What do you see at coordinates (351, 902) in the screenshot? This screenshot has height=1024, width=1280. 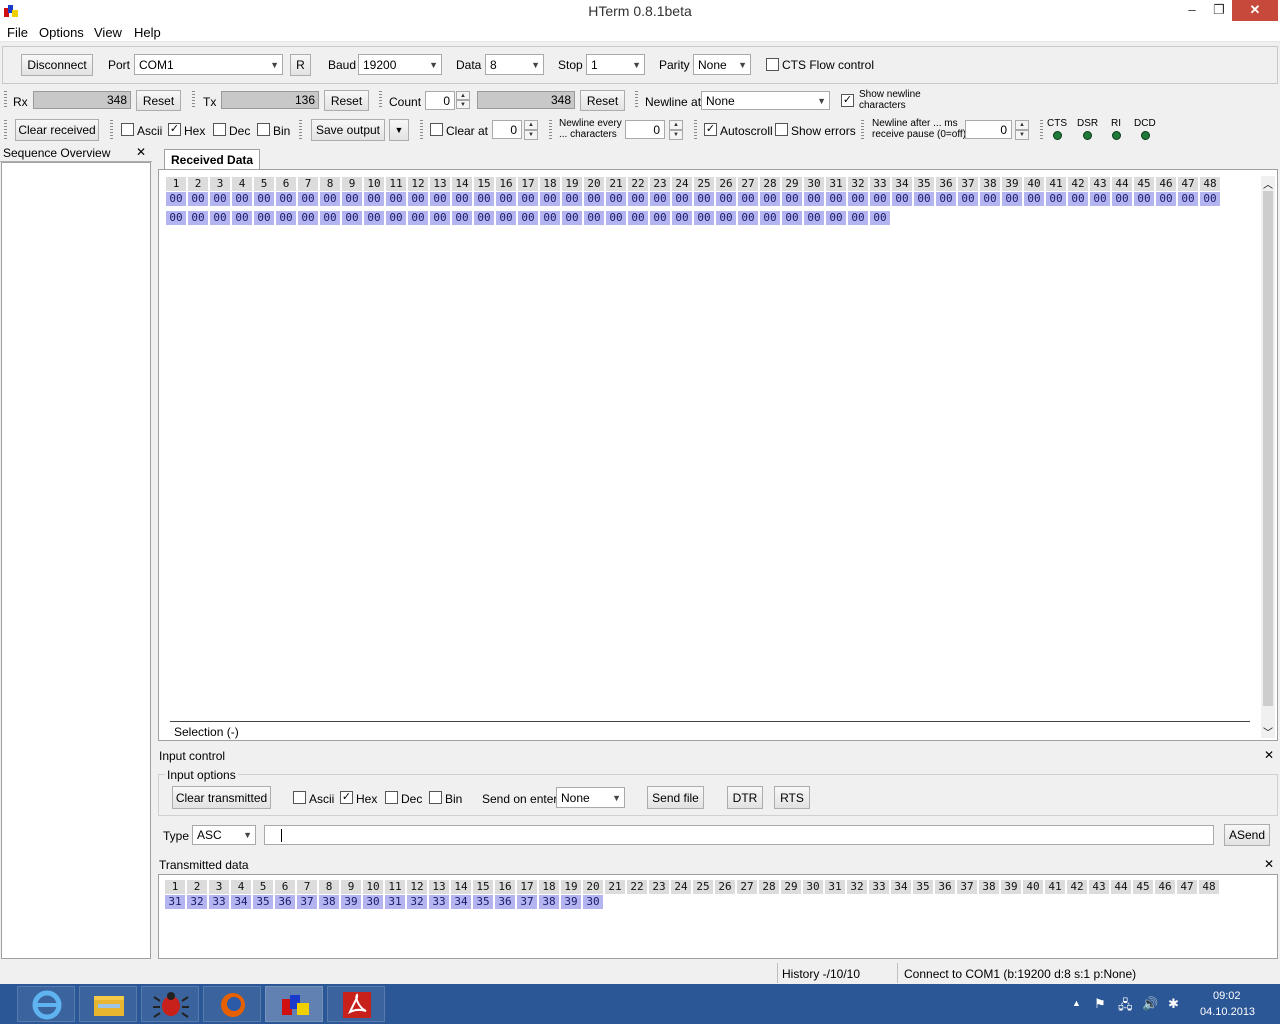 I see `hex-byte: 39` at bounding box center [351, 902].